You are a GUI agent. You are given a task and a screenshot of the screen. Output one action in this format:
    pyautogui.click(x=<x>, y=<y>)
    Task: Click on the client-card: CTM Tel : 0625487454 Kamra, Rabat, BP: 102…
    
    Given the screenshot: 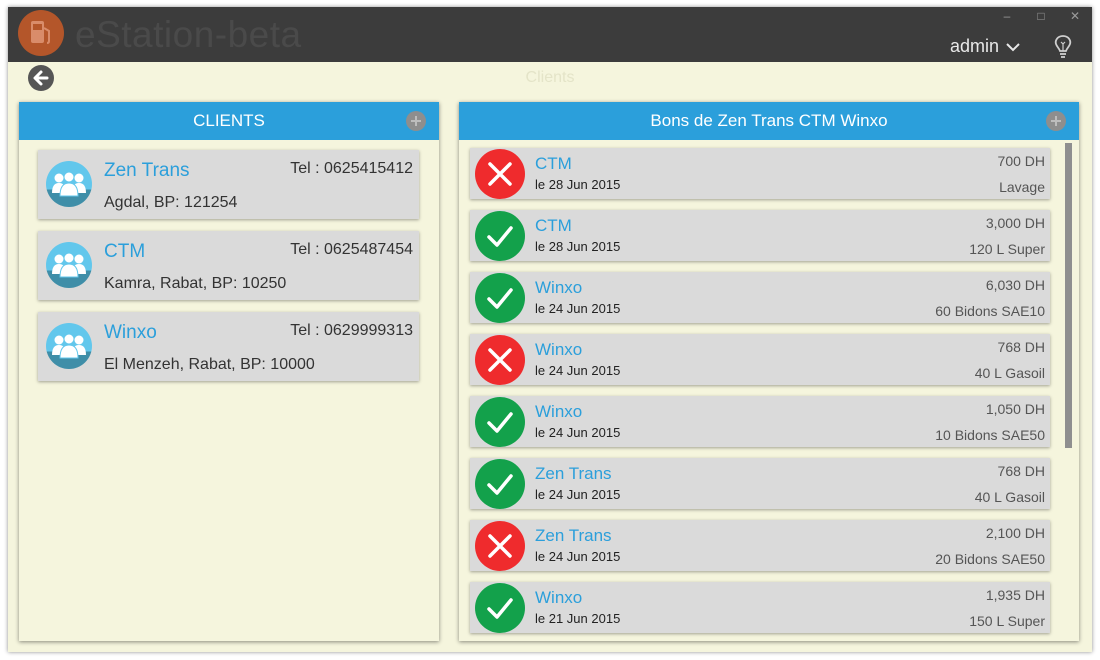 What is the action you would take?
    pyautogui.click(x=228, y=265)
    